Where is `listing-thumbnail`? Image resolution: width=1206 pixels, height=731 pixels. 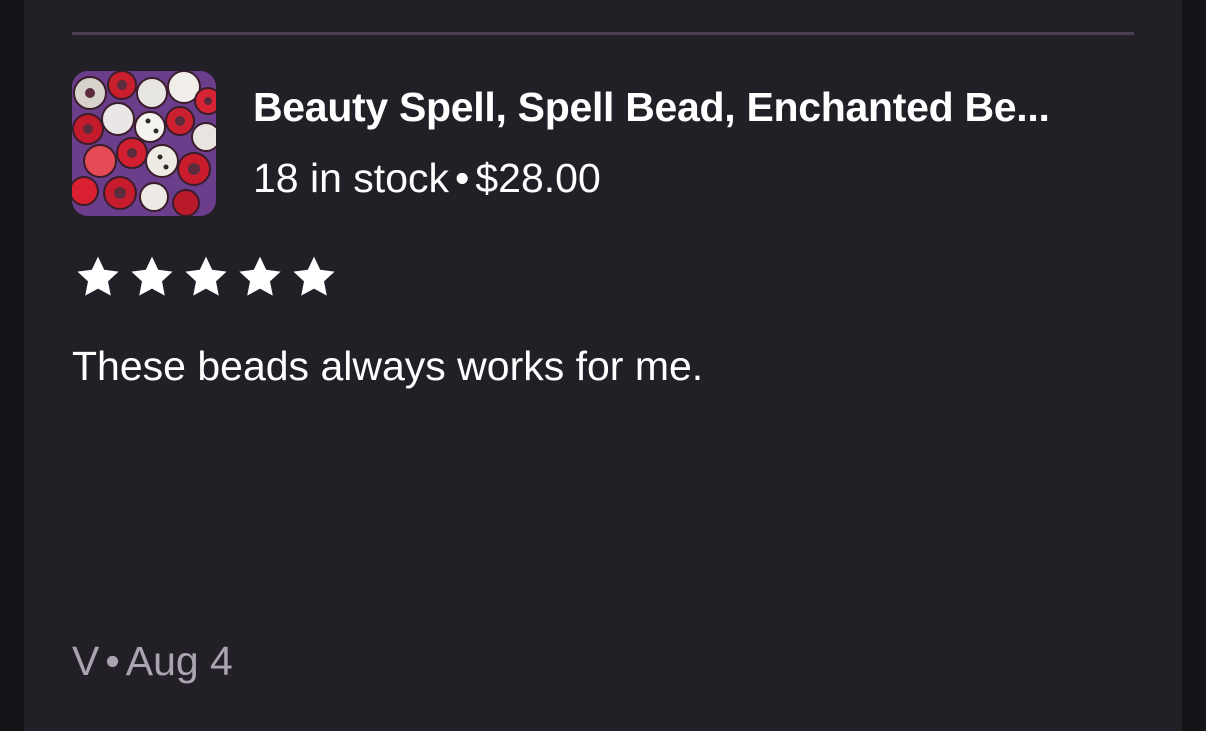
listing-thumbnail is located at coordinates (144, 143).